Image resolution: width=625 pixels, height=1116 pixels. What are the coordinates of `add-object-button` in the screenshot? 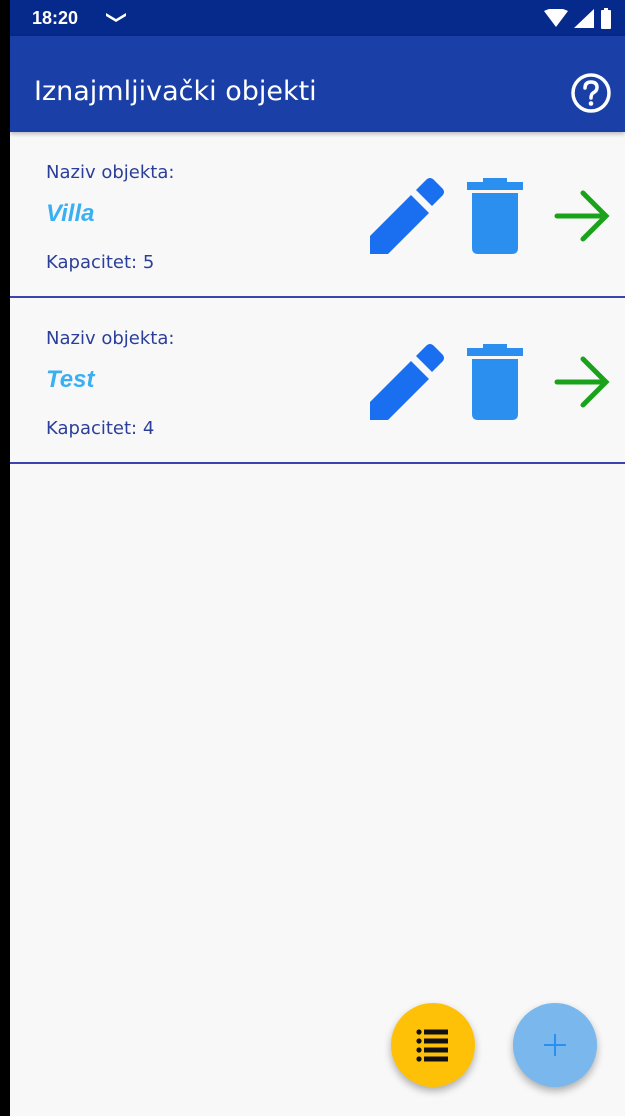 It's located at (555, 1045).